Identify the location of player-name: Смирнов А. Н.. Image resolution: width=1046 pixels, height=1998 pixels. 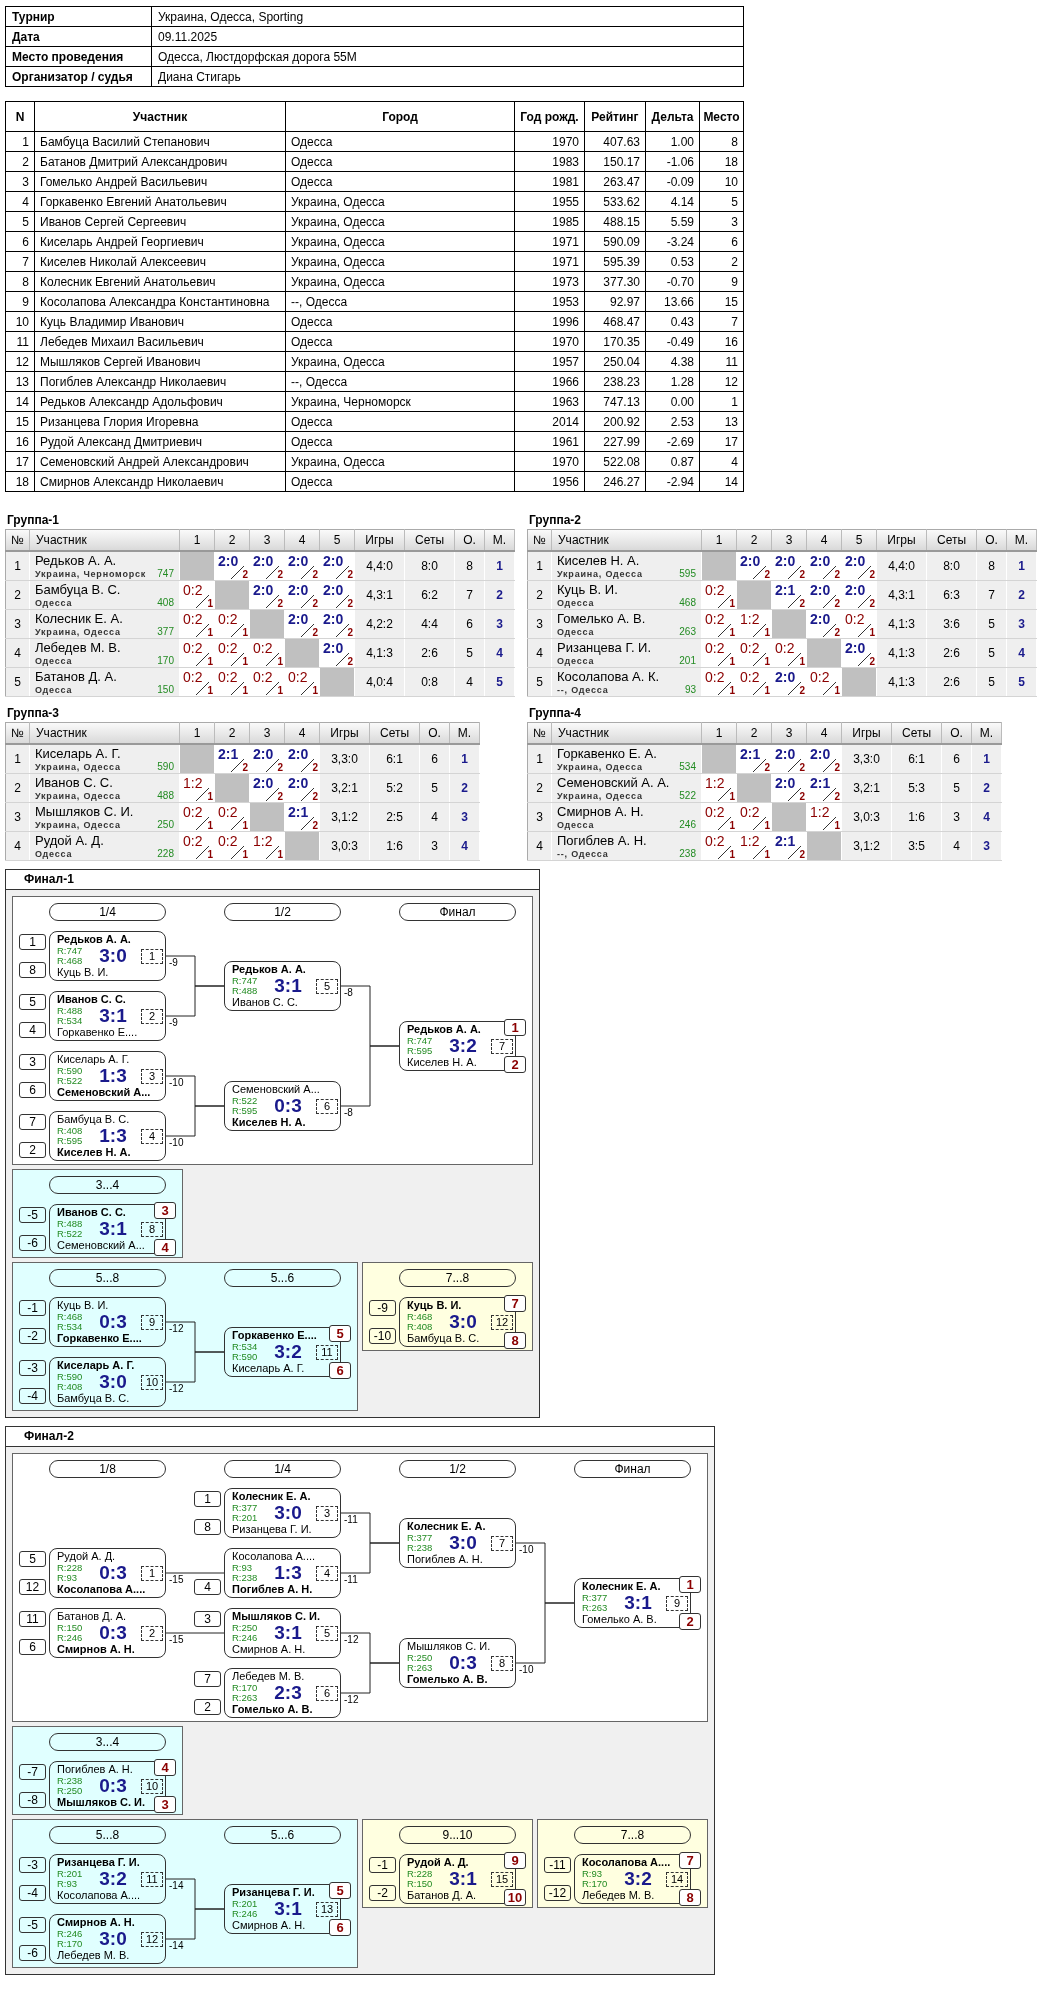
(96, 1922).